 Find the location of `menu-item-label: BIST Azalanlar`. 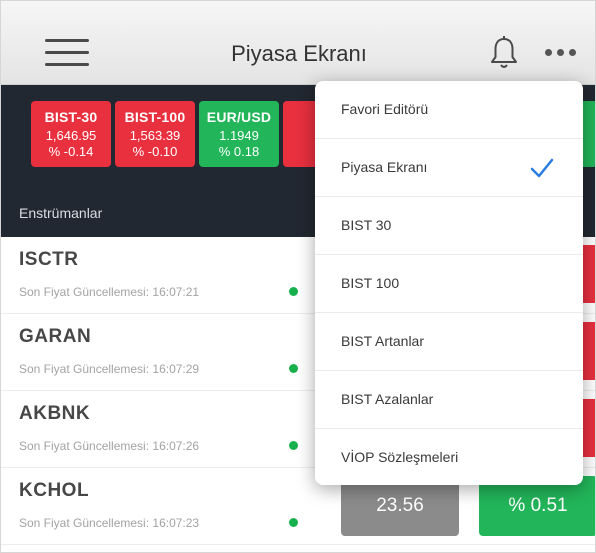

menu-item-label: BIST Azalanlar is located at coordinates (387, 399).